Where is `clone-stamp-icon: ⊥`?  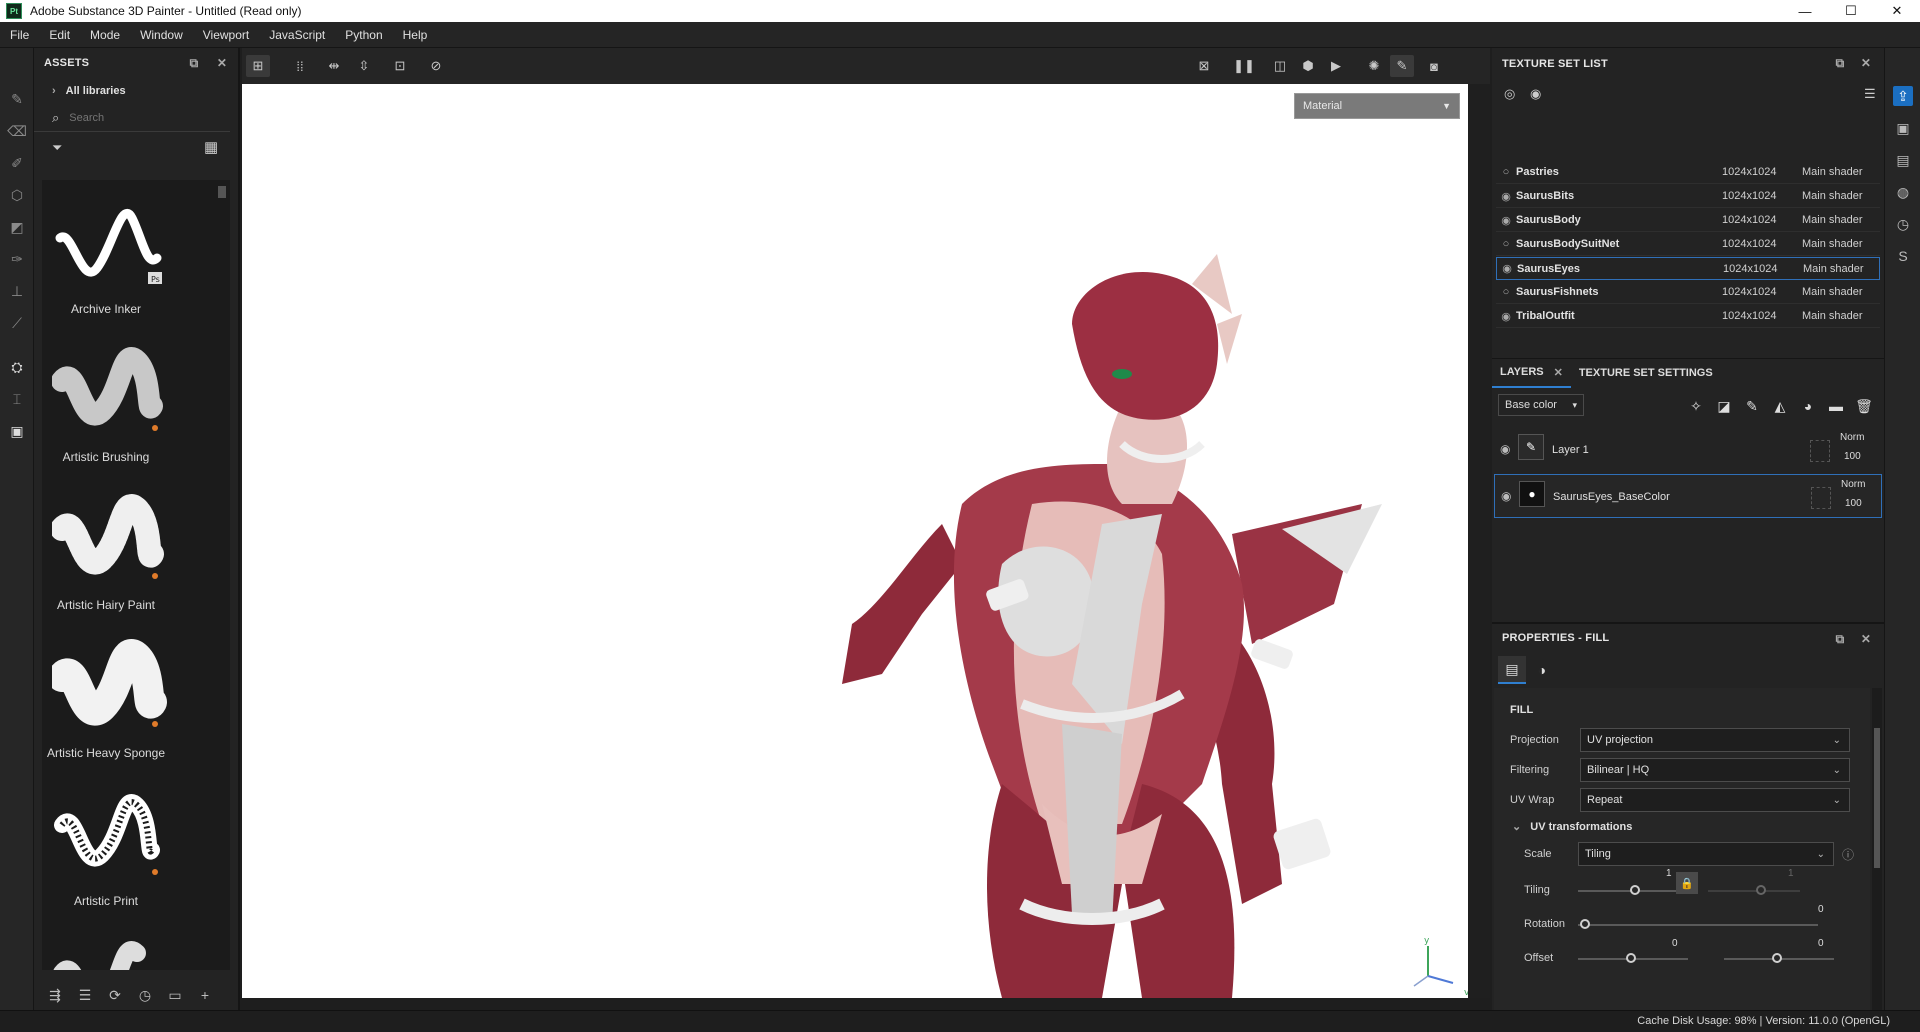 clone-stamp-icon: ⊥ is located at coordinates (17, 291).